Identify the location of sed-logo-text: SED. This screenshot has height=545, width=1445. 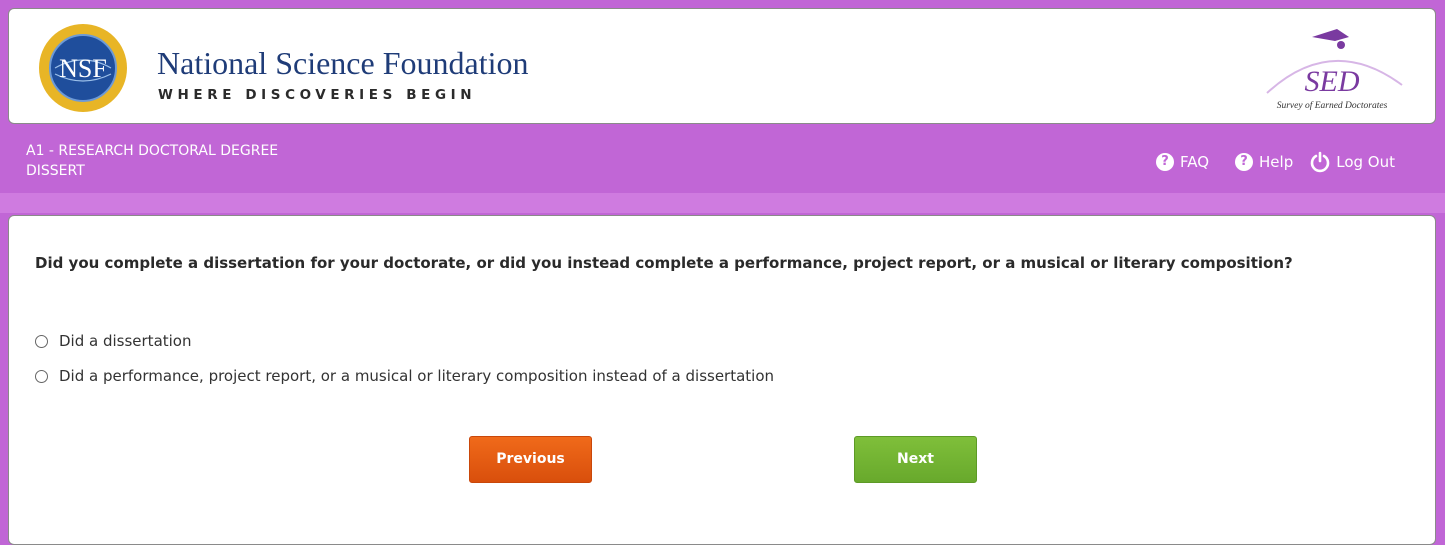
(1332, 81).